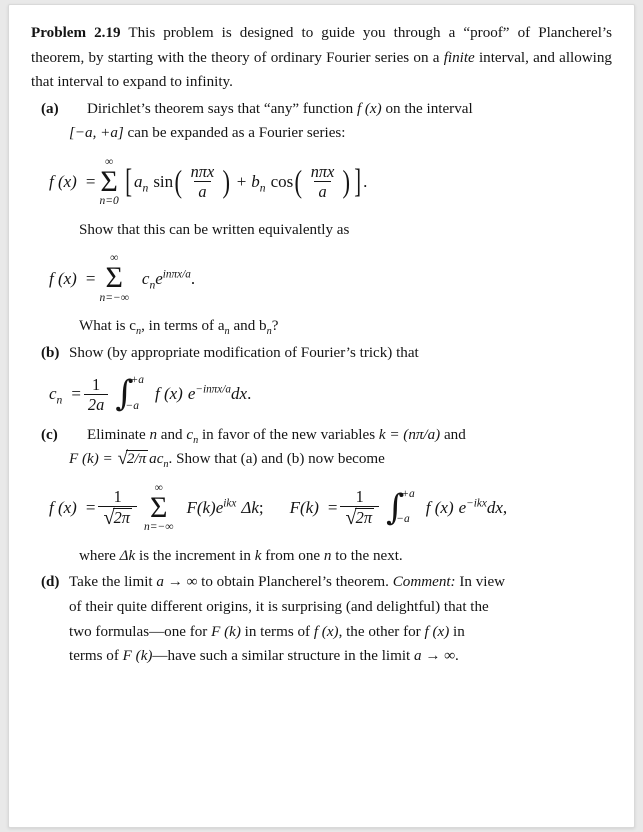 The image size is (643, 832). I want to click on eq3-integrand: f (x), so click(169, 394).